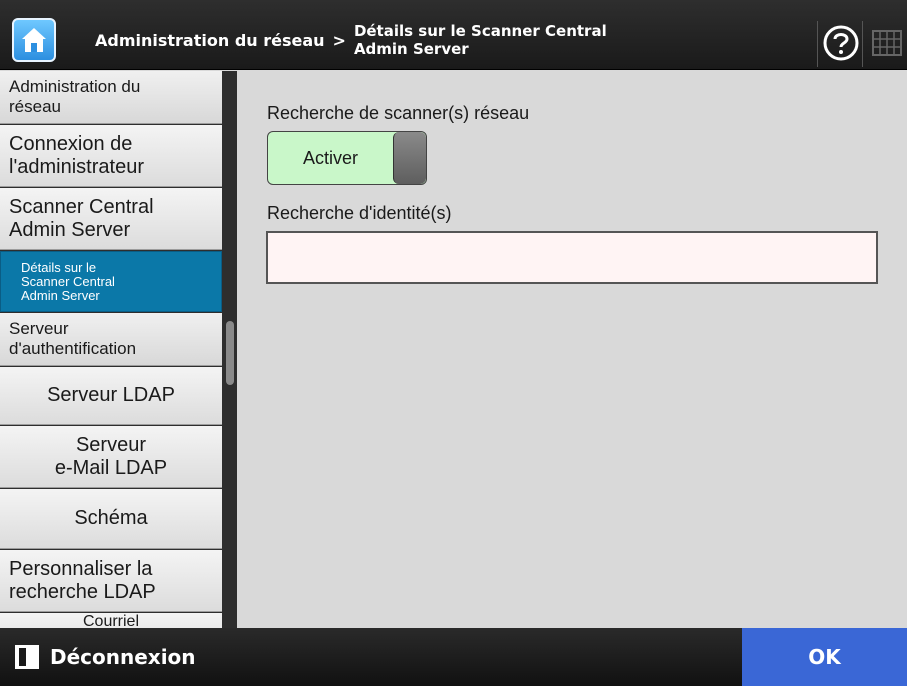 The height and width of the screenshot is (686, 907). Describe the element at coordinates (230, 353) in the screenshot. I see `sidebar-scrollbar` at that location.